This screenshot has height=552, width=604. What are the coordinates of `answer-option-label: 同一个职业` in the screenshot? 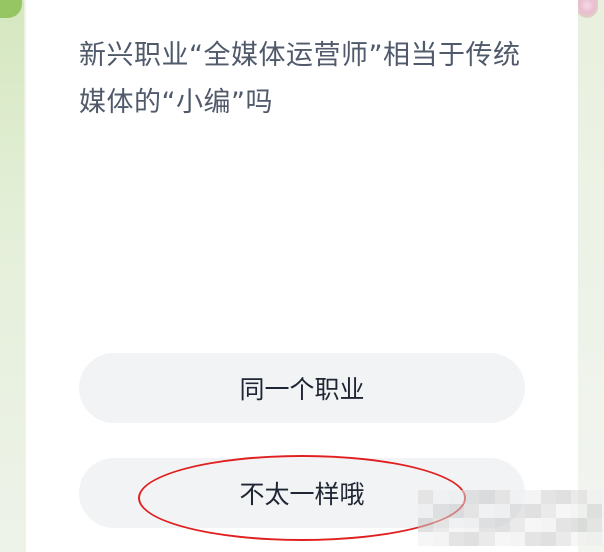 It's located at (302, 389).